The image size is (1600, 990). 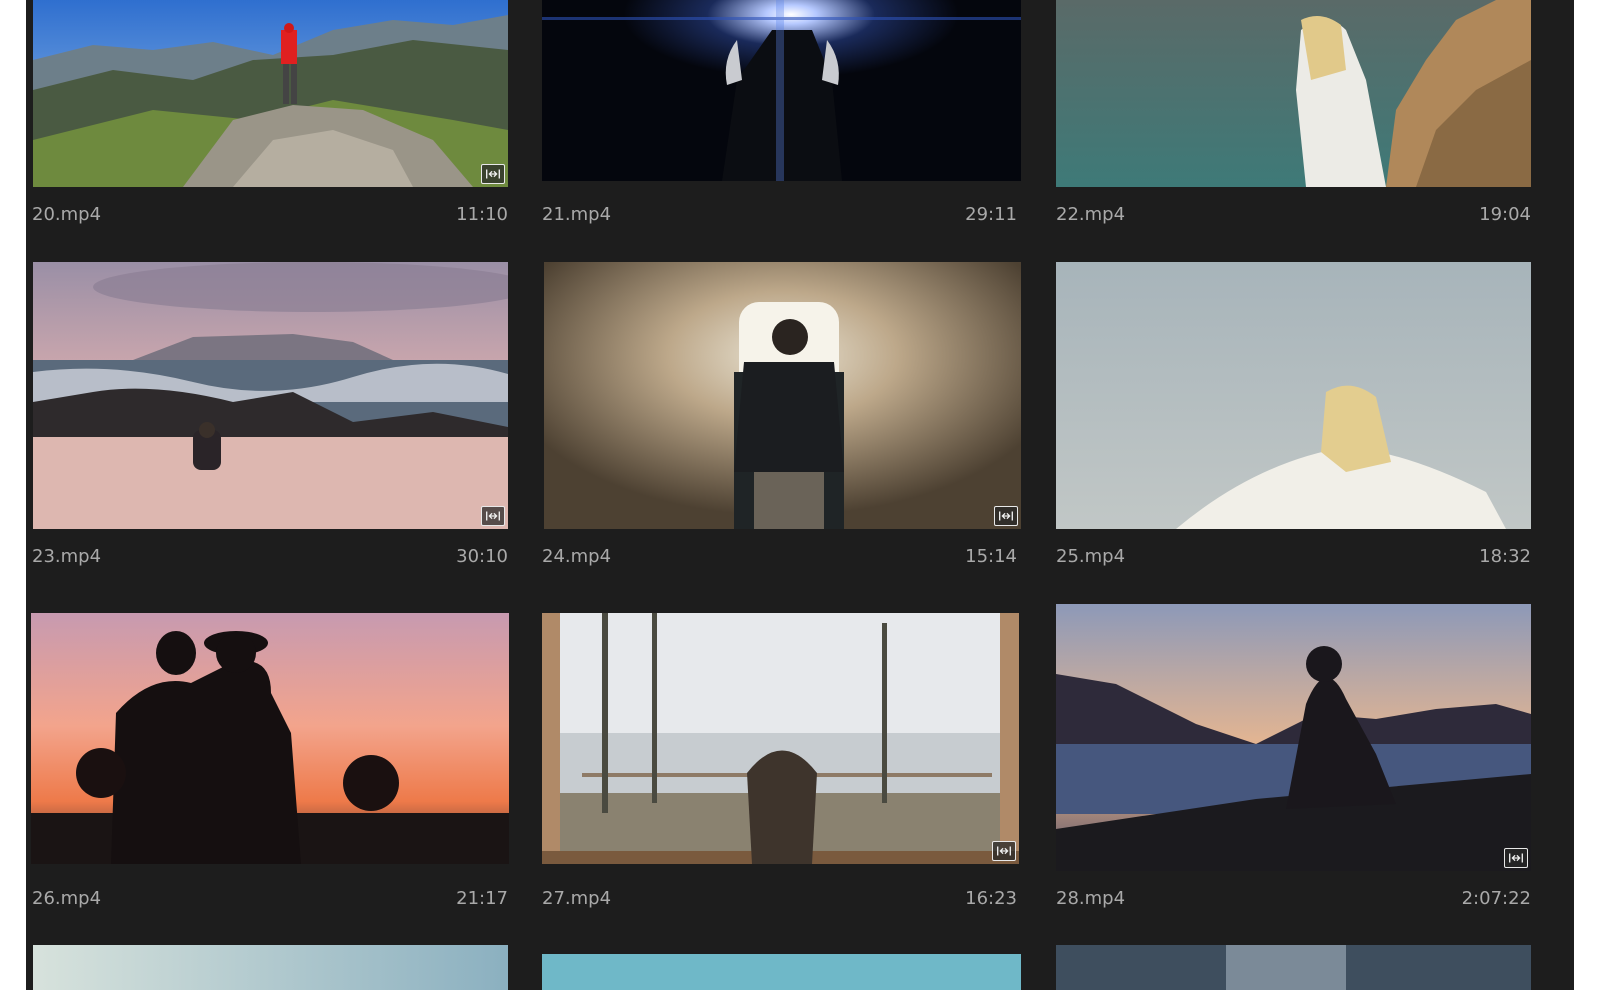 What do you see at coordinates (482, 898) in the screenshot?
I see `clip-duration: 21:17` at bounding box center [482, 898].